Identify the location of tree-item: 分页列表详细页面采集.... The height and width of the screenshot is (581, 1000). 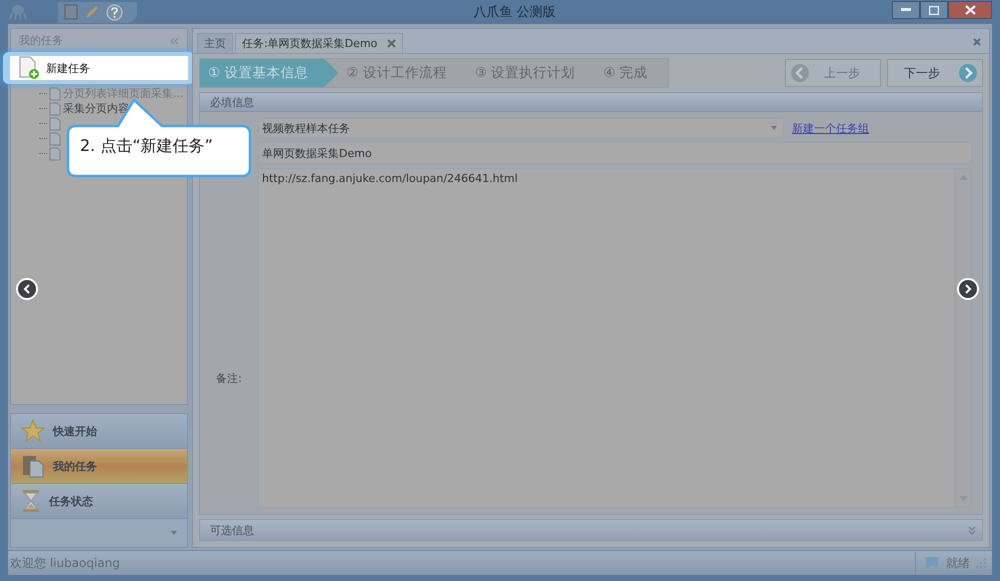
(123, 93).